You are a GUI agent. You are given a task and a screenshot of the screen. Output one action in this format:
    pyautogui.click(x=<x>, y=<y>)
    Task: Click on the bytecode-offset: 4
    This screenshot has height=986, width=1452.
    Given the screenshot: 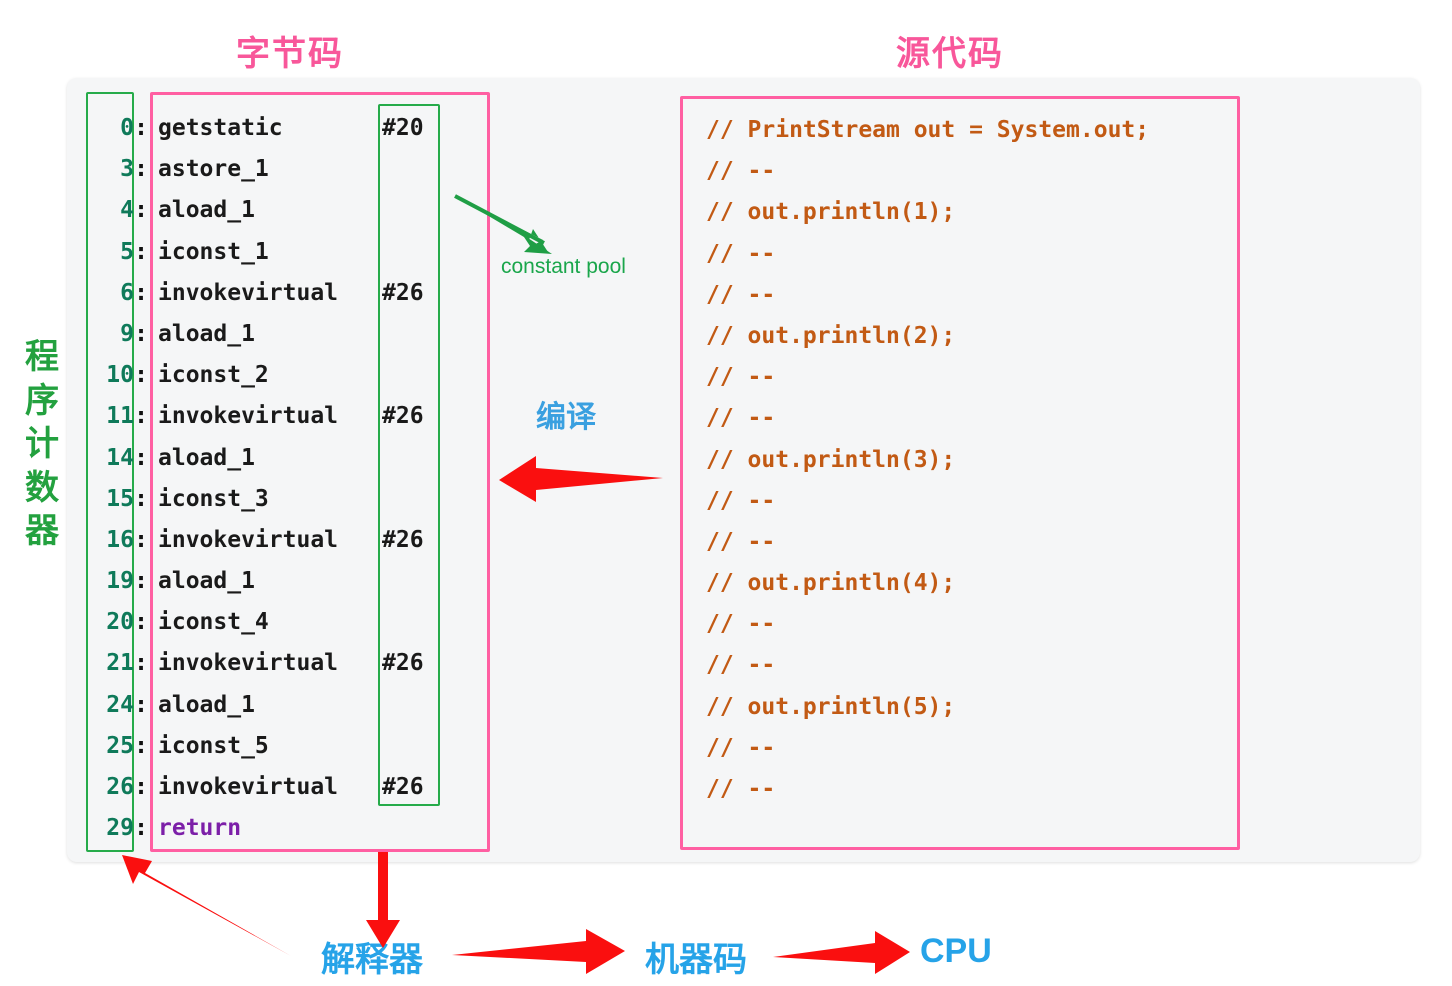 What is the action you would take?
    pyautogui.click(x=127, y=210)
    